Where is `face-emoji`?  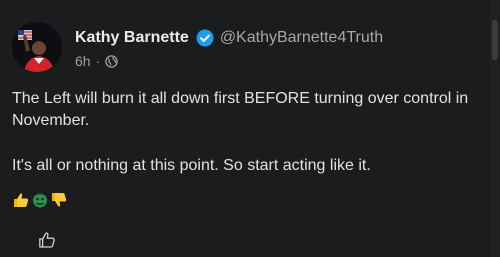
face-emoji is located at coordinates (40, 200).